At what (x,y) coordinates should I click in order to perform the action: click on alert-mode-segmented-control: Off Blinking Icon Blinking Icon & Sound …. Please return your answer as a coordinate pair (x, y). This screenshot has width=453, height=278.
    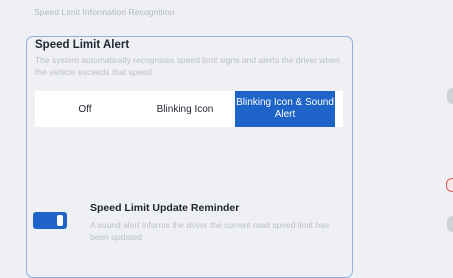
    Looking at the image, I should click on (189, 109).